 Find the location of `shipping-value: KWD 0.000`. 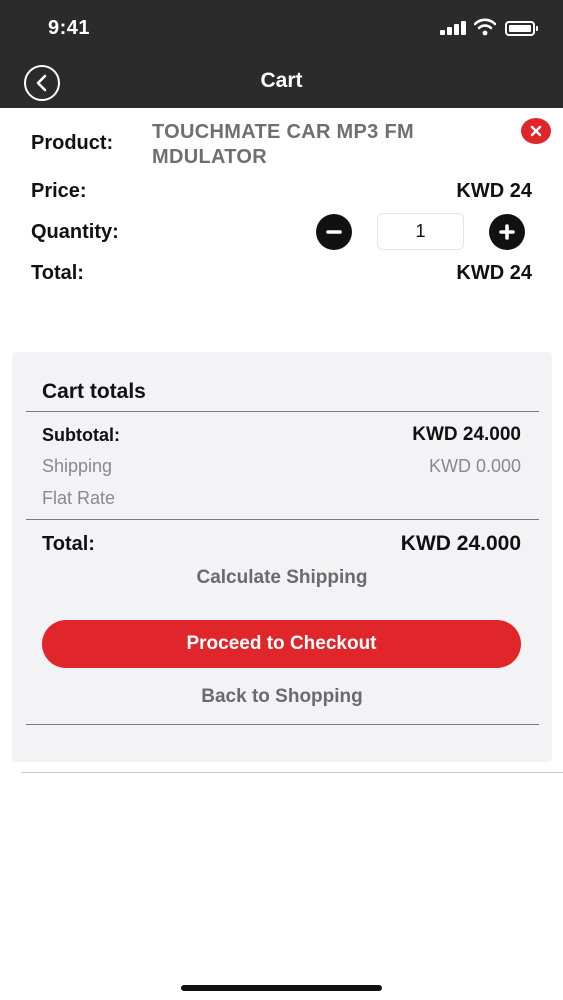

shipping-value: KWD 0.000 is located at coordinates (474, 466).